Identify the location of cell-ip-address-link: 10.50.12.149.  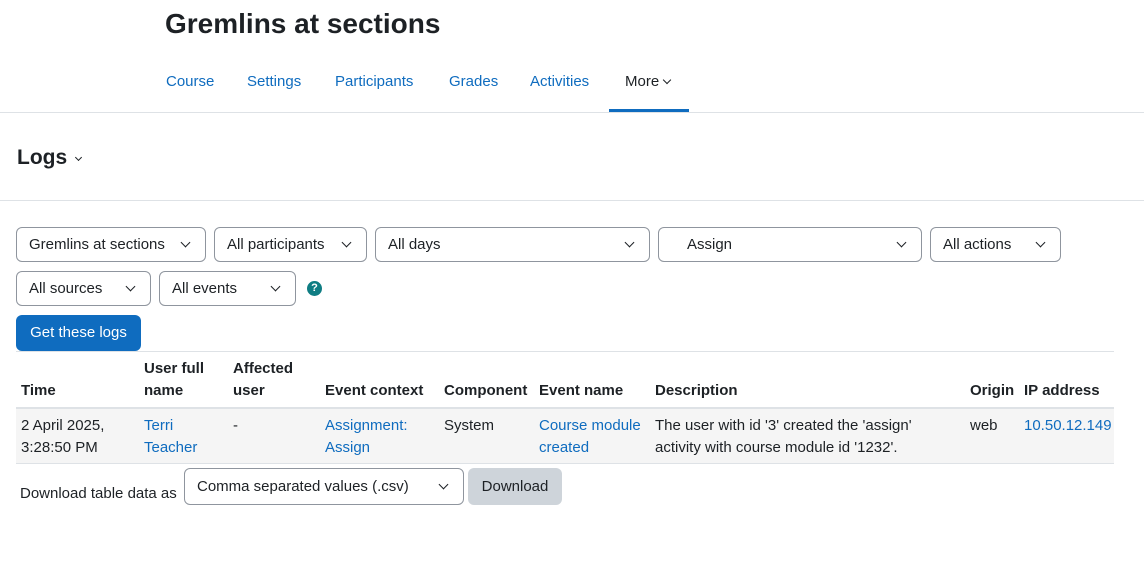
(1068, 426).